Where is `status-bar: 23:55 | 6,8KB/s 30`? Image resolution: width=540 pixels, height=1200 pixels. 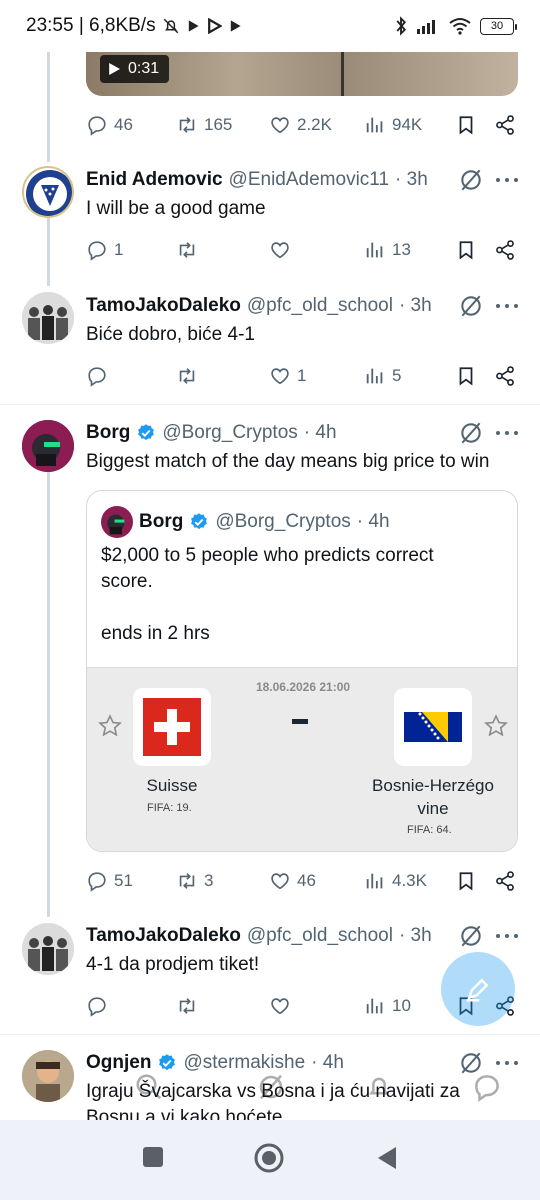
status-bar: 23:55 | 6,8KB/s 30 is located at coordinates (270, 26).